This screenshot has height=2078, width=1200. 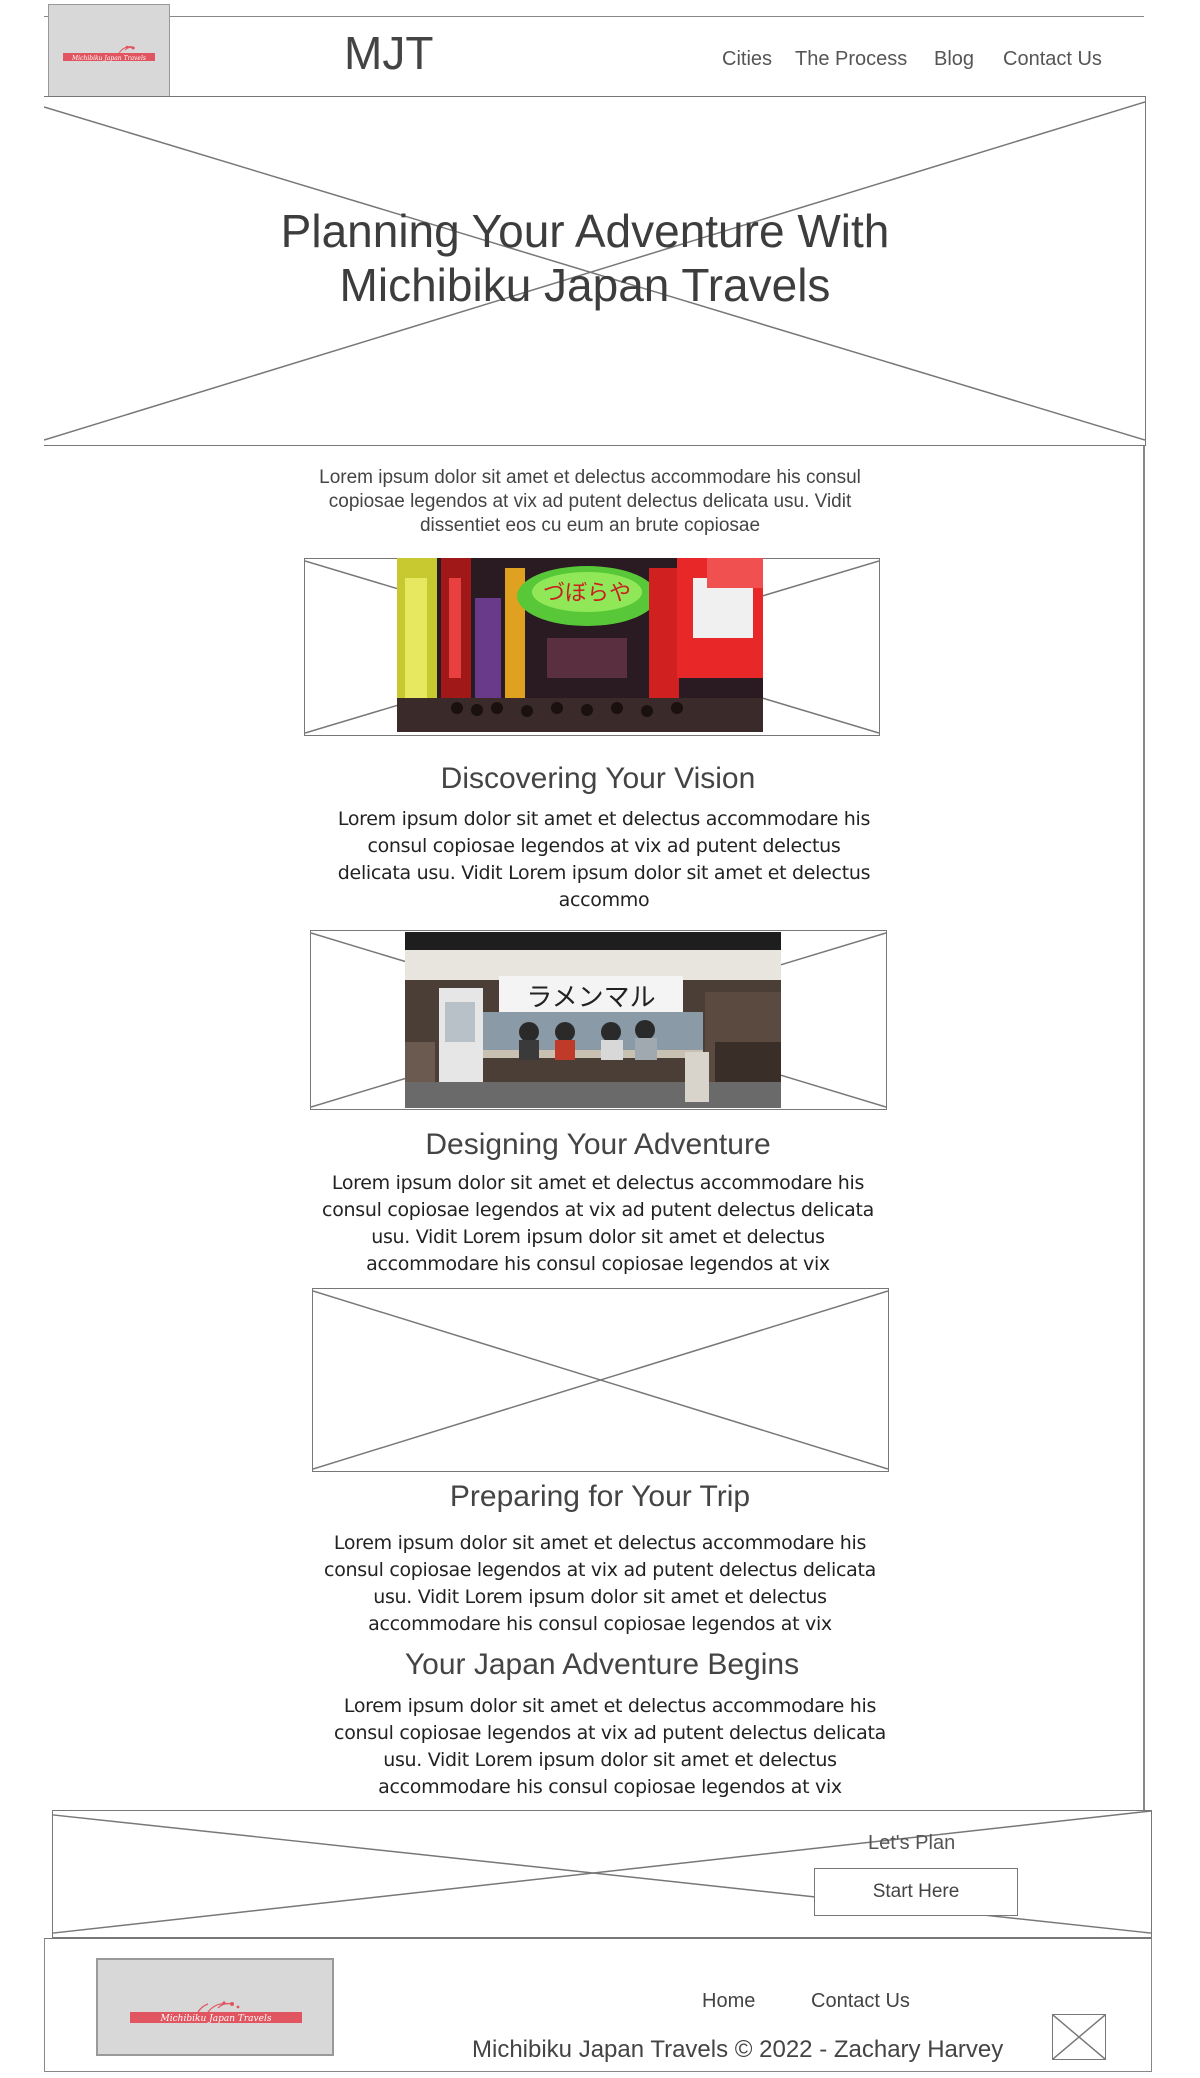 What do you see at coordinates (851, 59) in the screenshot?
I see `nav-the-process: The Process` at bounding box center [851, 59].